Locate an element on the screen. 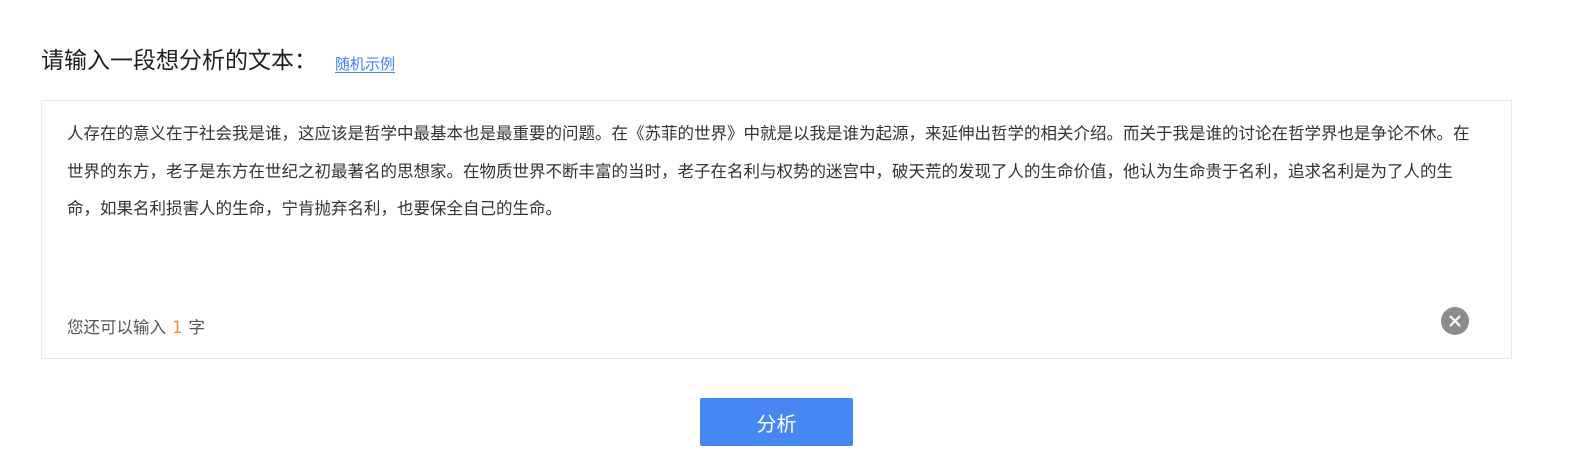  clear-button is located at coordinates (1455, 321).